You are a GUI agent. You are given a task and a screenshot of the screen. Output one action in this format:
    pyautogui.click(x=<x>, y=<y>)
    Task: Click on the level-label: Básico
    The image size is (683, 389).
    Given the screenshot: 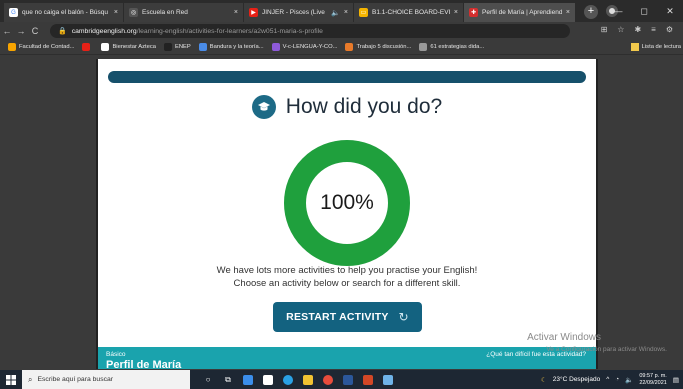 What is the action you would take?
    pyautogui.click(x=116, y=354)
    